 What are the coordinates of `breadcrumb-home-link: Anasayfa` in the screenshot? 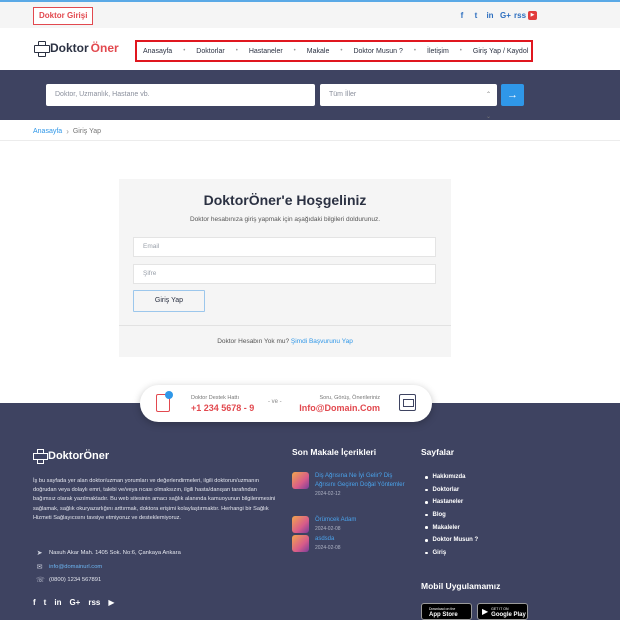 It's located at (47, 131).